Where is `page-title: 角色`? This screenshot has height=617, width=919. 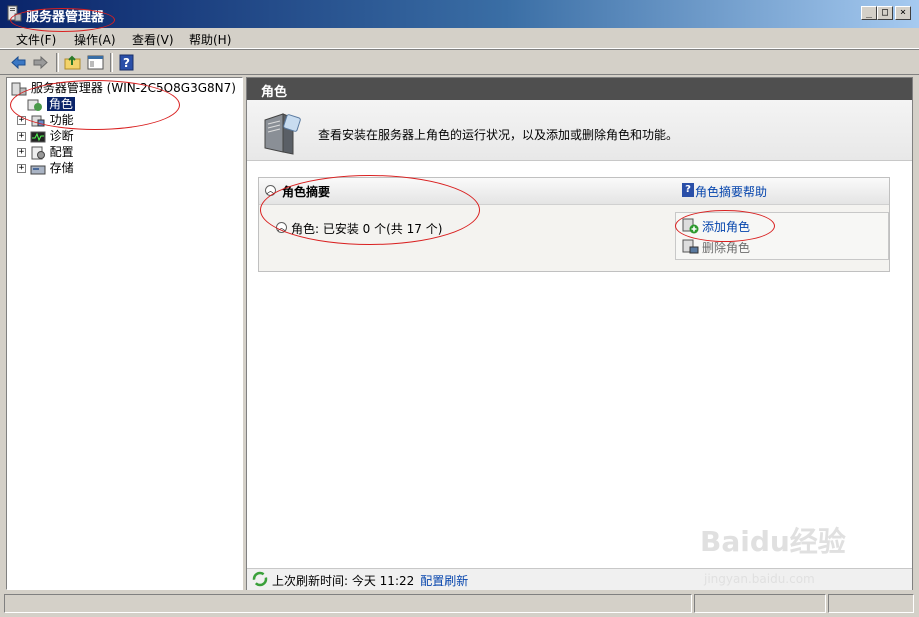 page-title: 角色 is located at coordinates (274, 92).